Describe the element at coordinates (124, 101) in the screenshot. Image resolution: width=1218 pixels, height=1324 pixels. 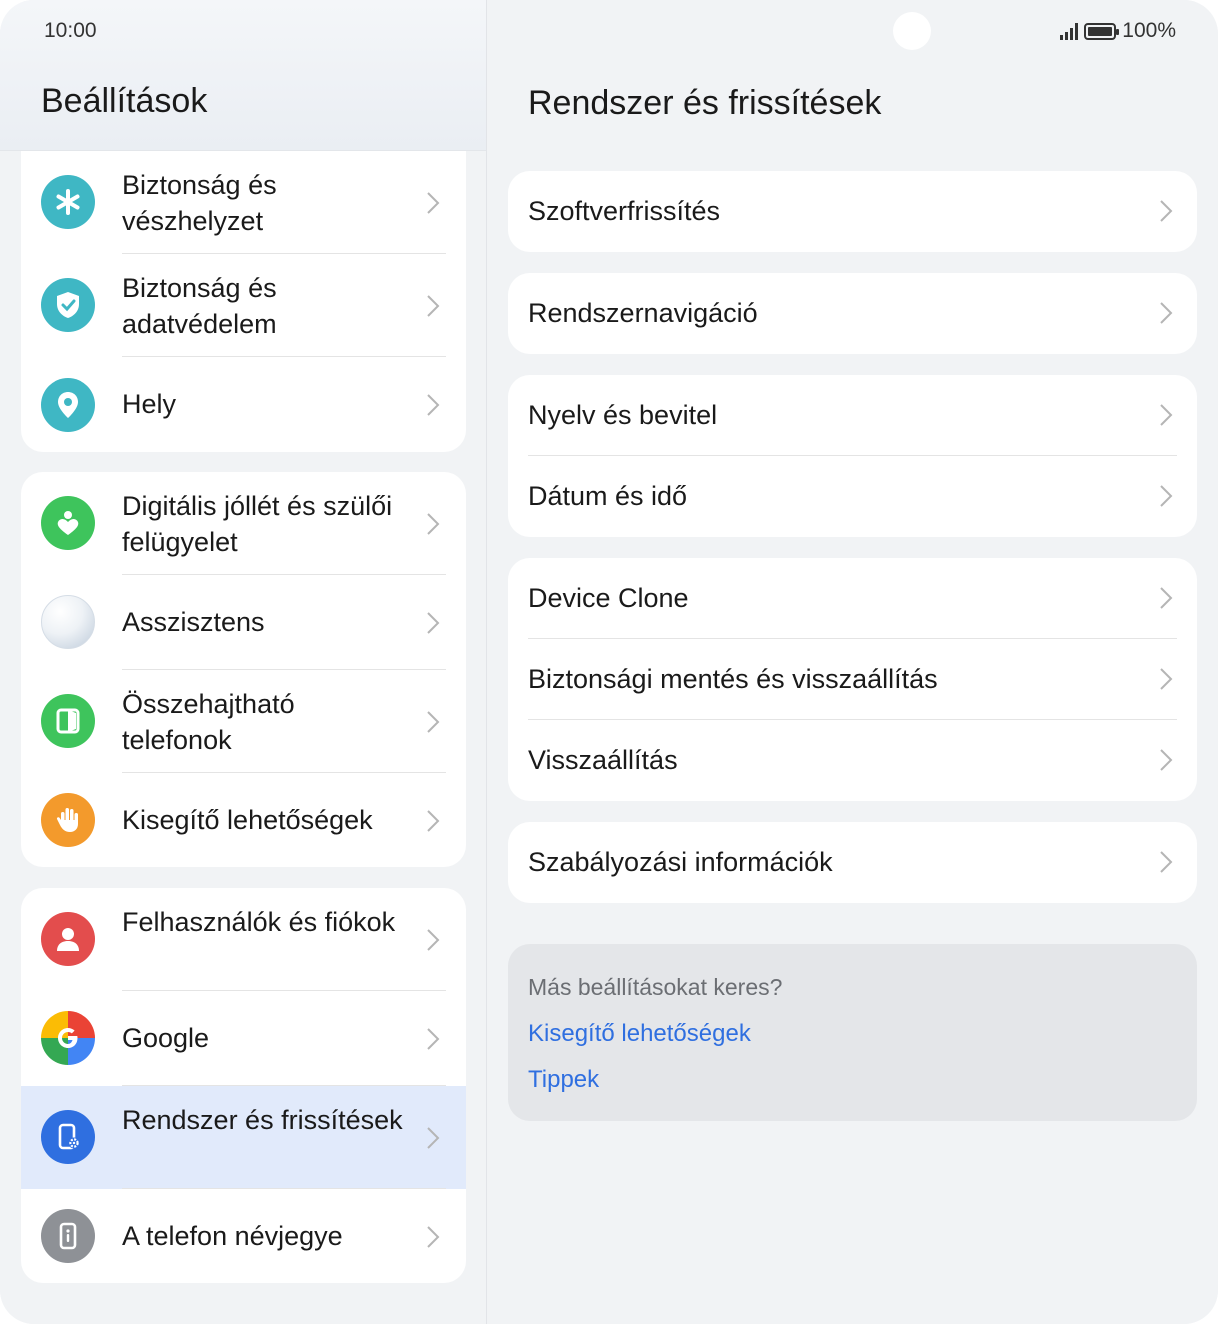
I see `page-title: Beállítások` at that location.